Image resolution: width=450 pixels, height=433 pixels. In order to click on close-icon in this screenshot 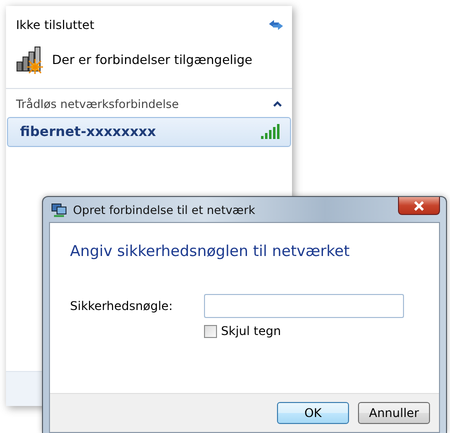, I will do `click(419, 205)`.